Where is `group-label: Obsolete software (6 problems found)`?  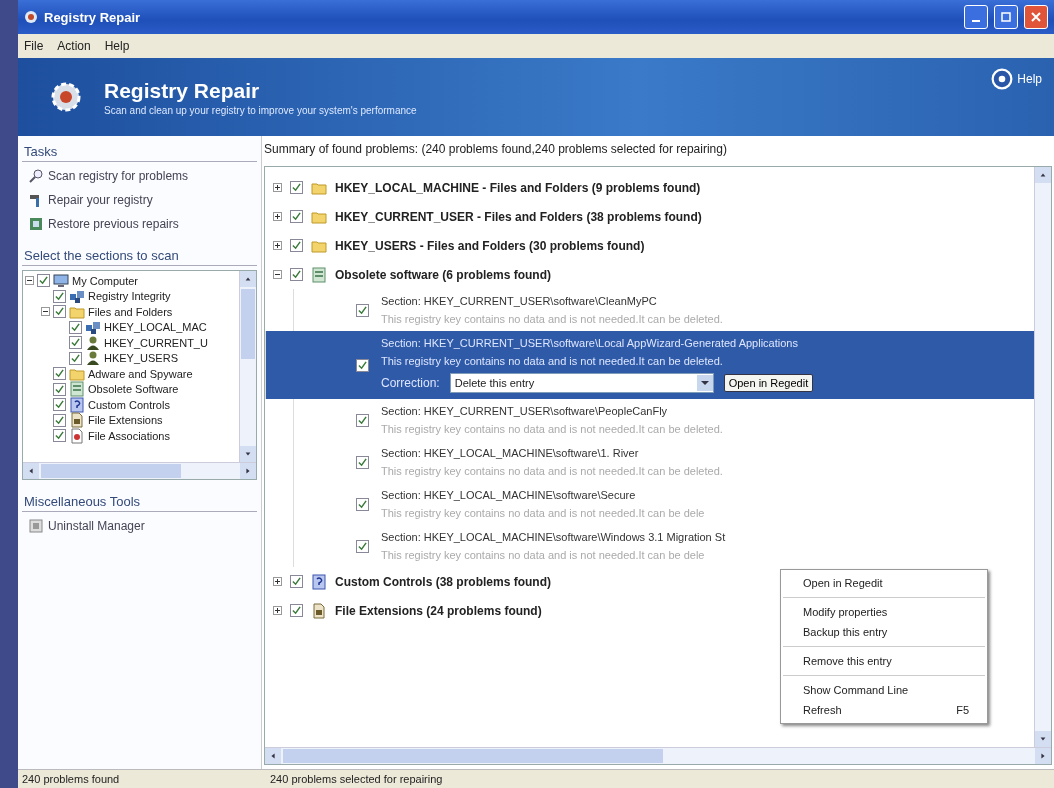
group-label: Obsolete software (6 problems found) is located at coordinates (443, 274).